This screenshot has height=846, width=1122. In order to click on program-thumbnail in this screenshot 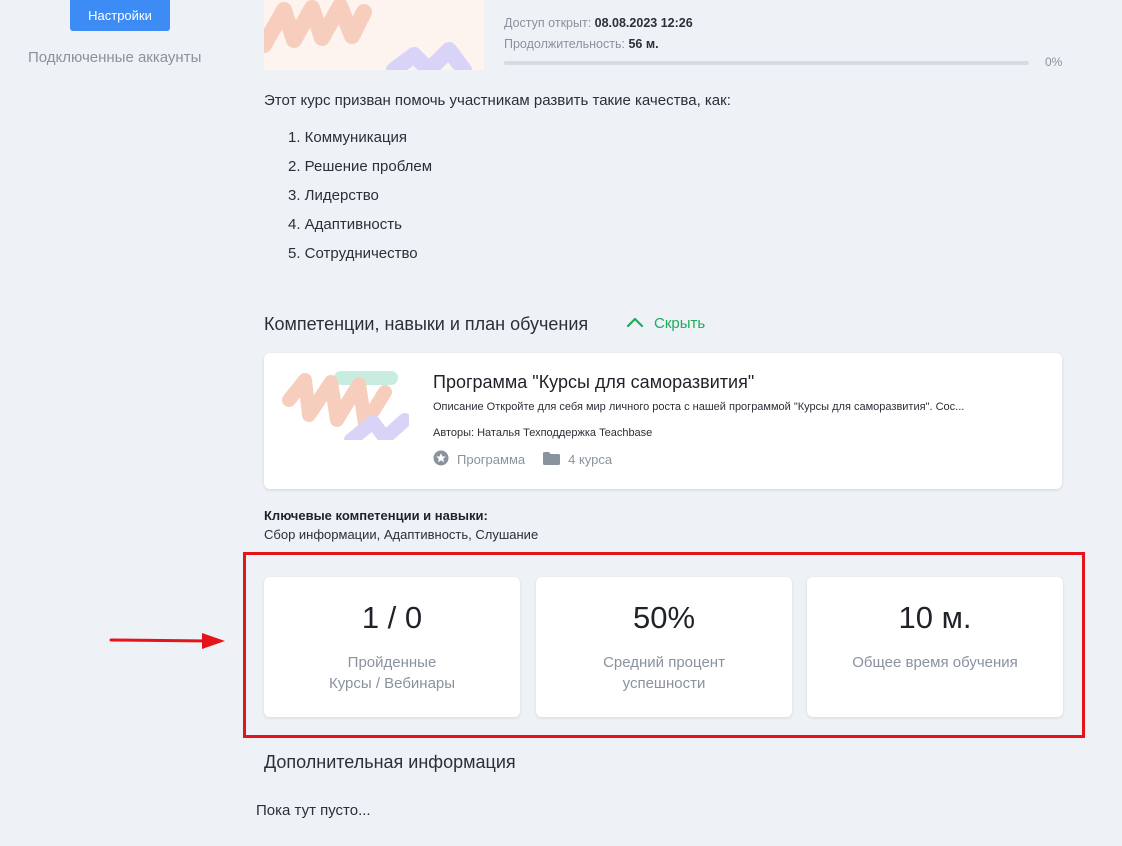, I will do `click(345, 405)`.